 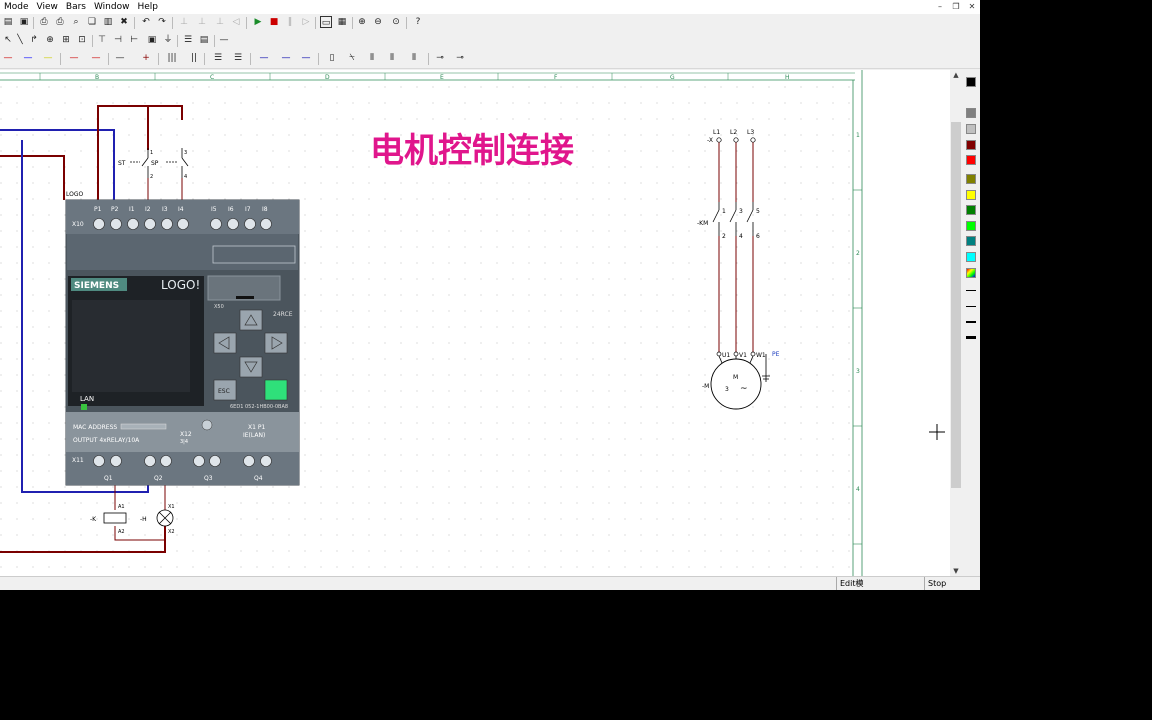 What do you see at coordinates (188, 40) in the screenshot?
I see `list-icon: ☰` at bounding box center [188, 40].